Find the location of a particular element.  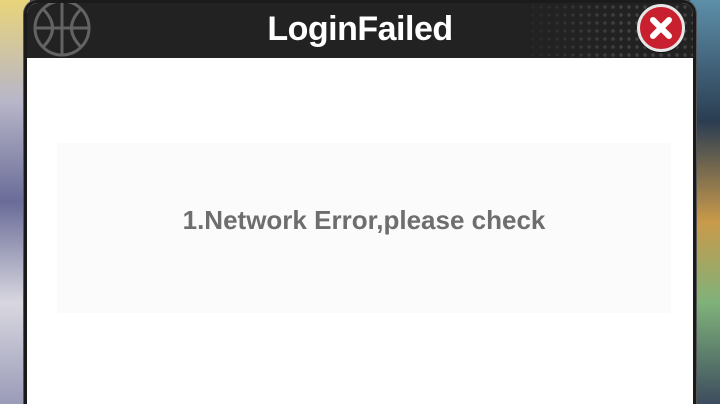

close-button is located at coordinates (661, 28).